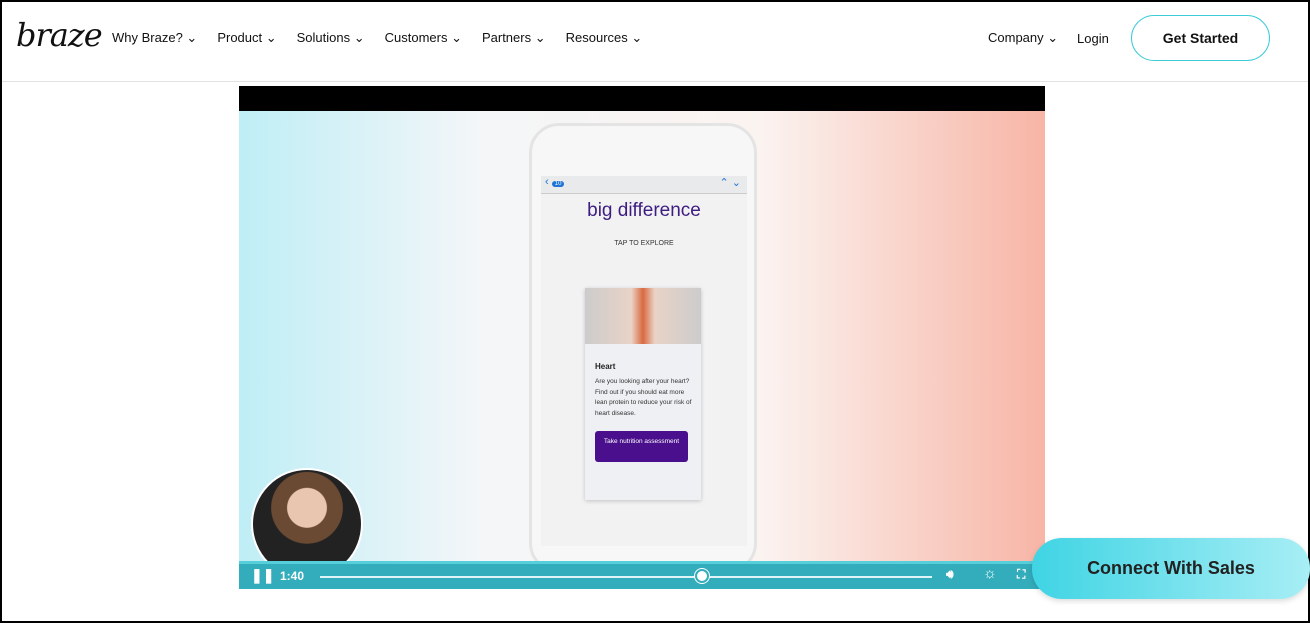 This screenshot has height=623, width=1310. What do you see at coordinates (1171, 568) in the screenshot?
I see `connect-with-sales-button: Connect With Sales` at bounding box center [1171, 568].